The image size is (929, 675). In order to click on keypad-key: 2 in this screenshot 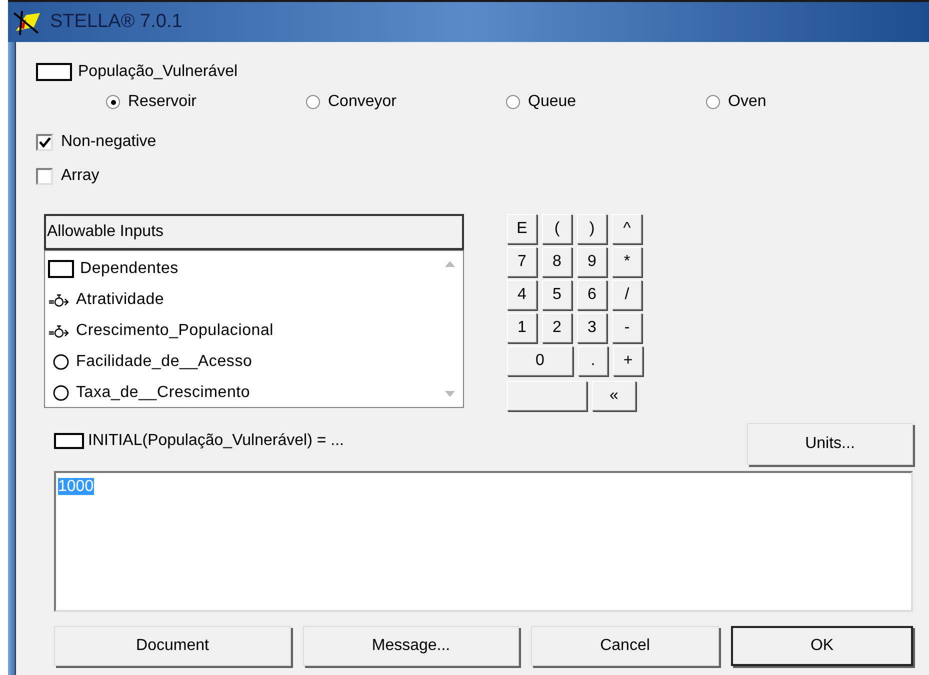, I will do `click(557, 328)`.